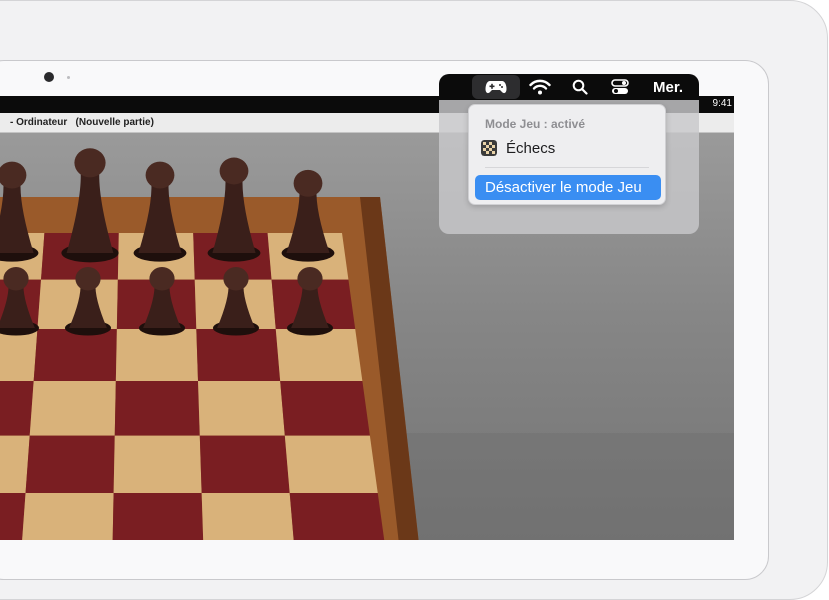 The image size is (829, 600). Describe the element at coordinates (49, 77) in the screenshot. I see `camera` at that location.